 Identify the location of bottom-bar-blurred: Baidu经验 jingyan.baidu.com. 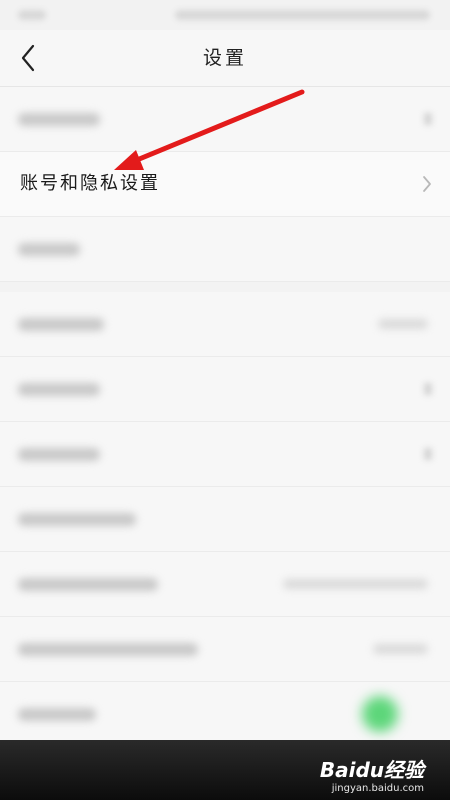
(225, 770).